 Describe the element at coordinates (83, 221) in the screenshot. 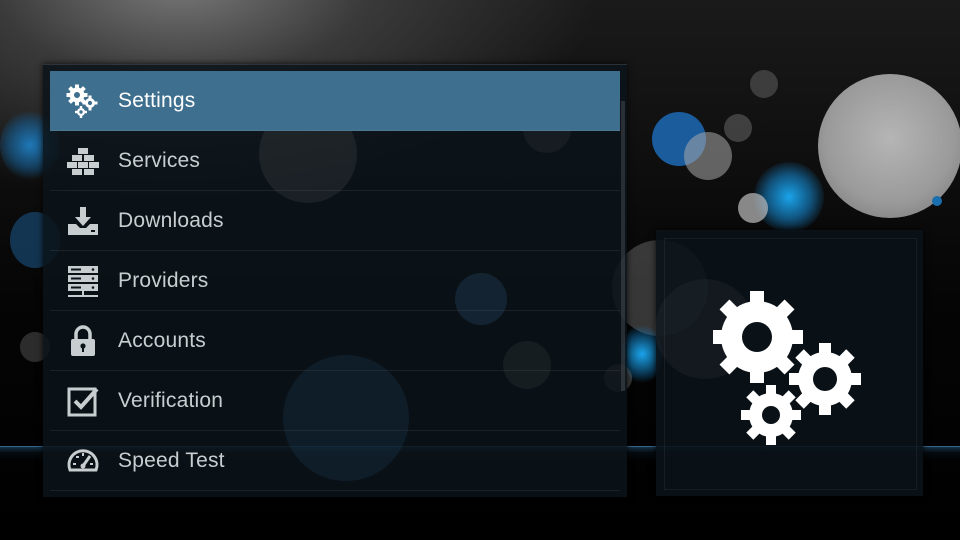

I see `download-tray-icon` at that location.